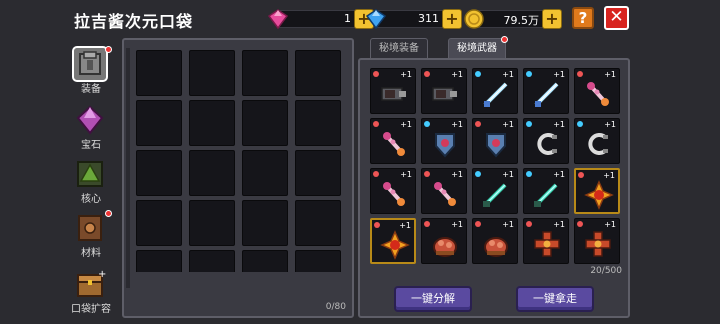  What do you see at coordinates (598, 144) in the screenshot?
I see `claw-icon` at bounding box center [598, 144].